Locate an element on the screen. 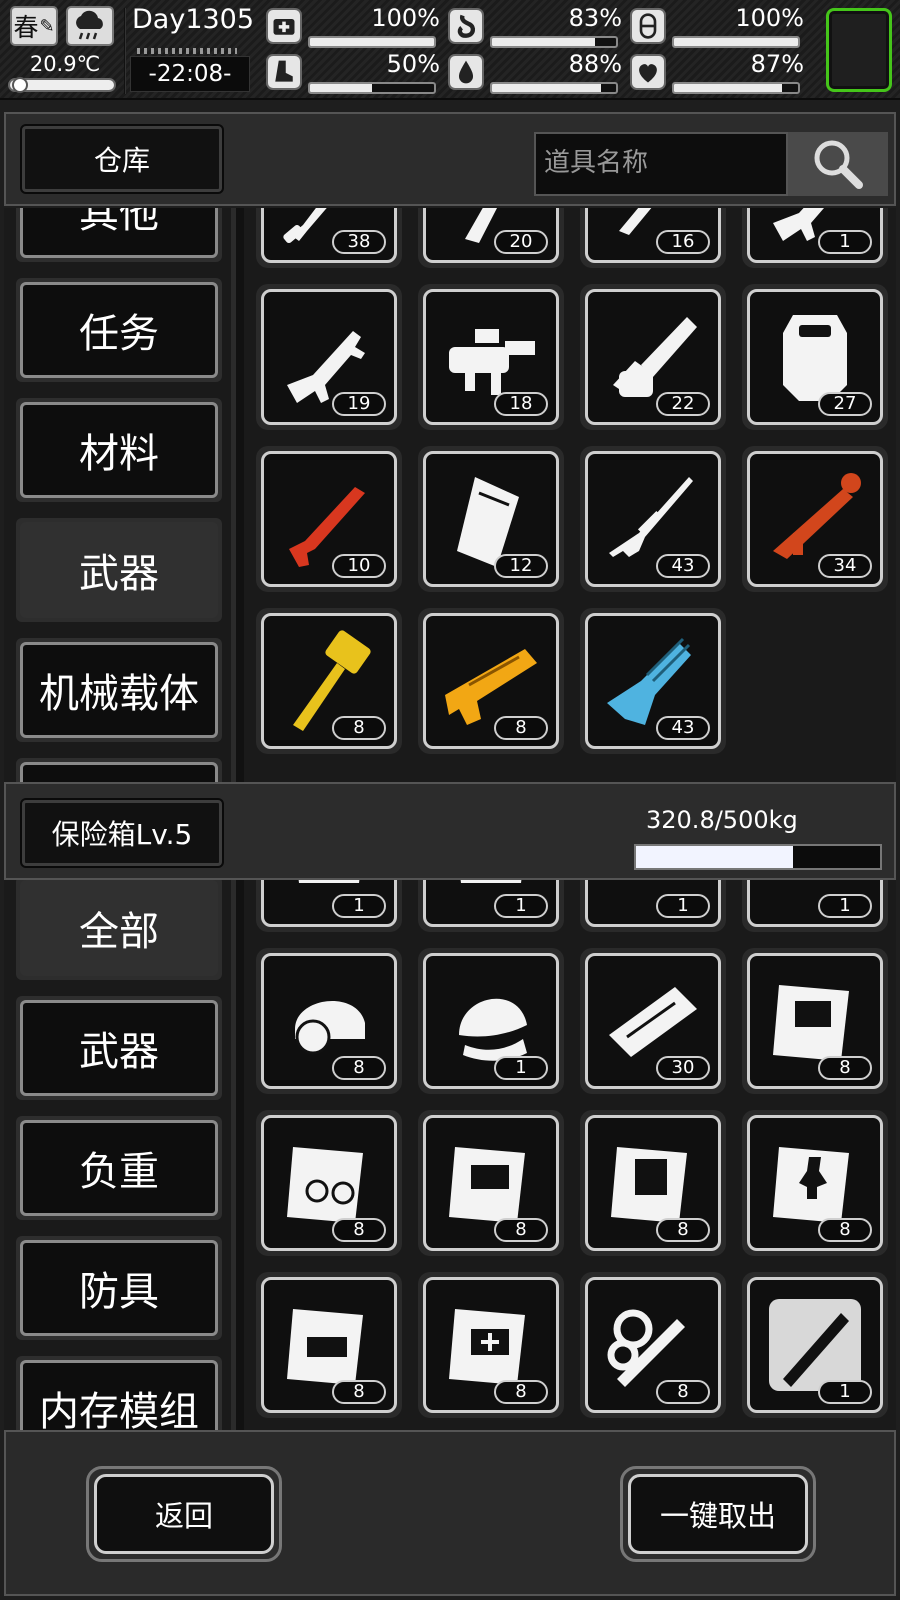 This screenshot has height=1600, width=900. warehouse-item-slot: 27 is located at coordinates (815, 357).